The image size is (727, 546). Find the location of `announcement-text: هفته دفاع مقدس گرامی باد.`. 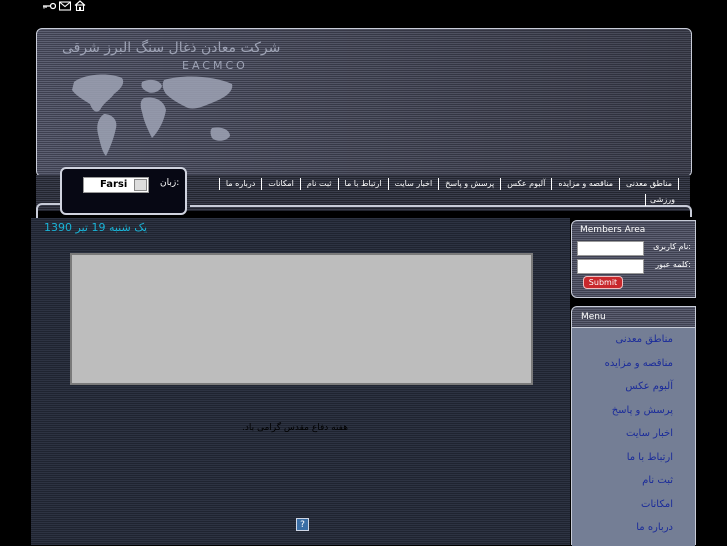

announcement-text: هفته دفاع مقدس گرامی باد. is located at coordinates (295, 428).